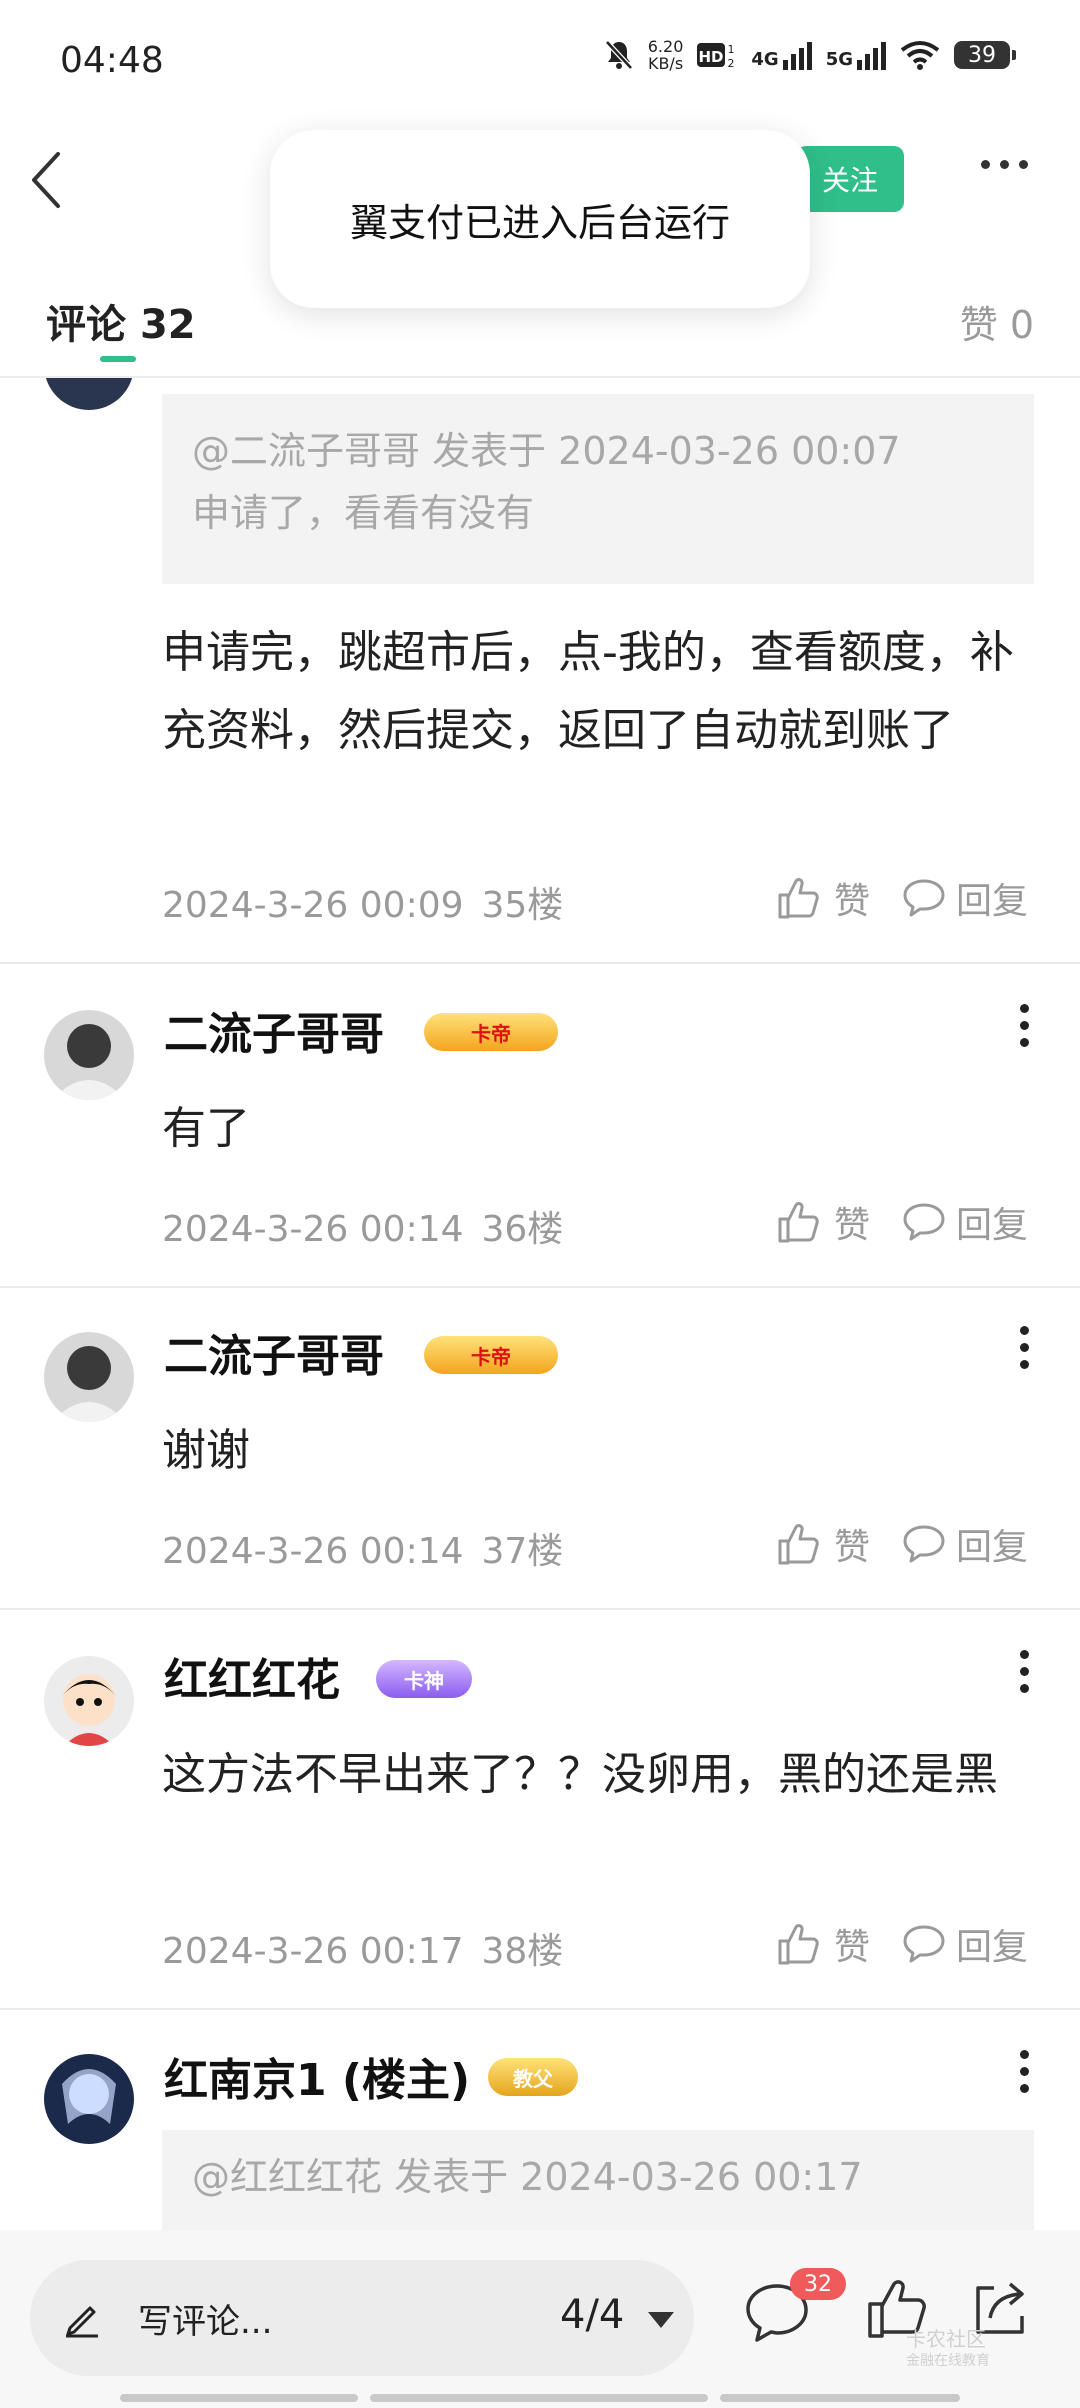 The height and width of the screenshot is (2408, 1080). What do you see at coordinates (363, 1551) in the screenshot?
I see `comment-meta: 2024-3-26 00:14 37楼` at bounding box center [363, 1551].